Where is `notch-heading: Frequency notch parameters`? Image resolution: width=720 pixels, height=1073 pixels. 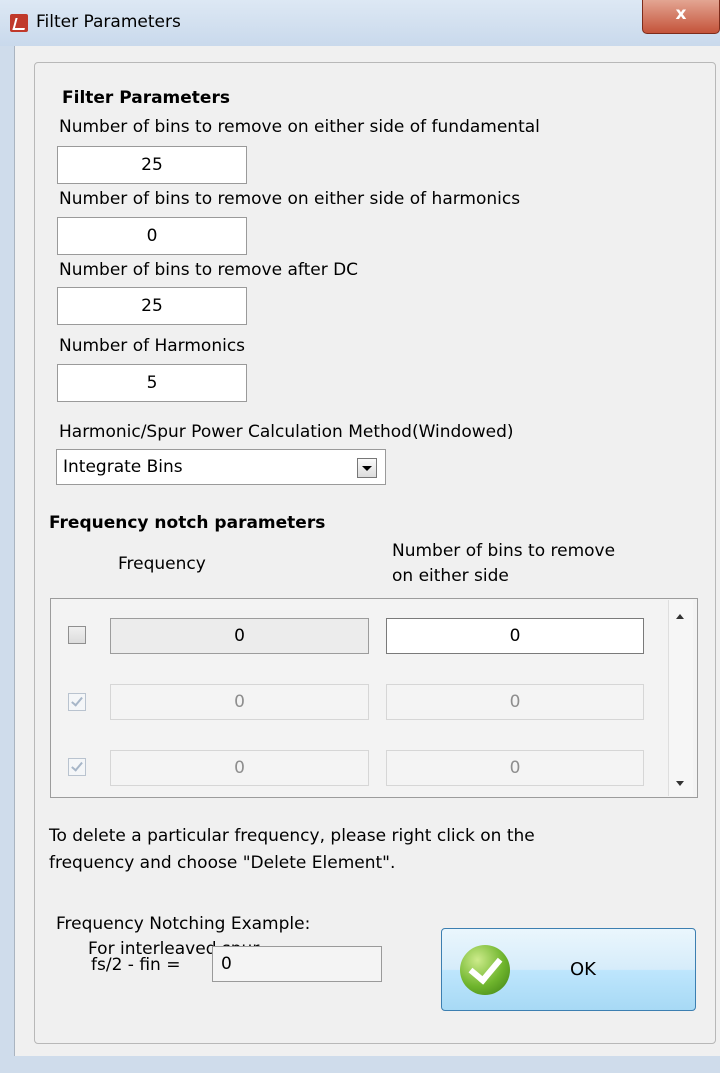
notch-heading: Frequency notch parameters is located at coordinates (187, 523).